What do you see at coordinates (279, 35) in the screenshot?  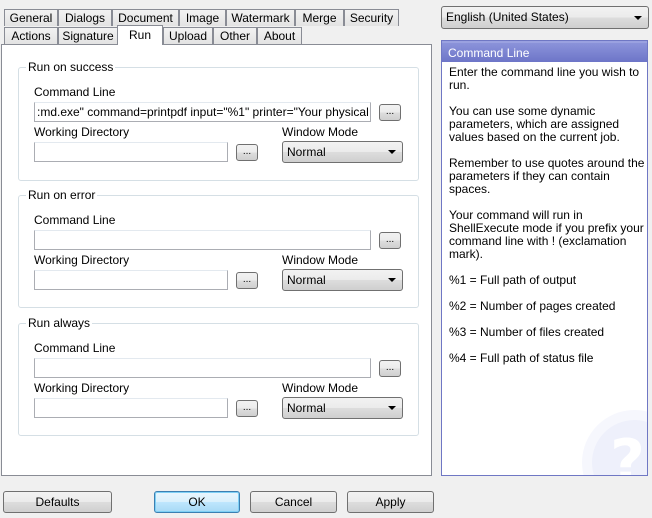 I see `tab-about: About` at bounding box center [279, 35].